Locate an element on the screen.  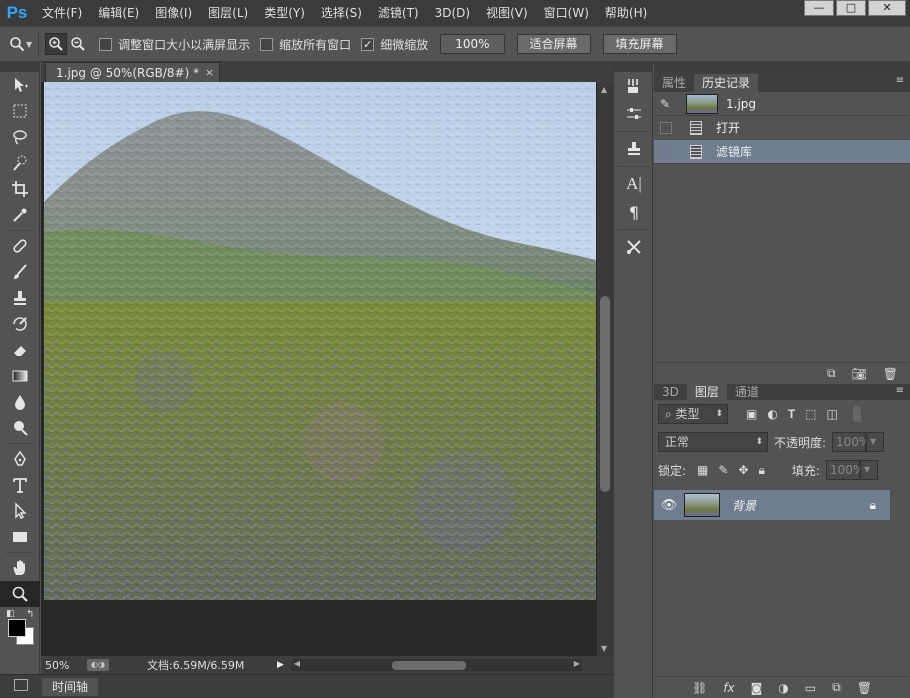
lock-image-pixels-icon: ✎ is located at coordinates (723, 470).